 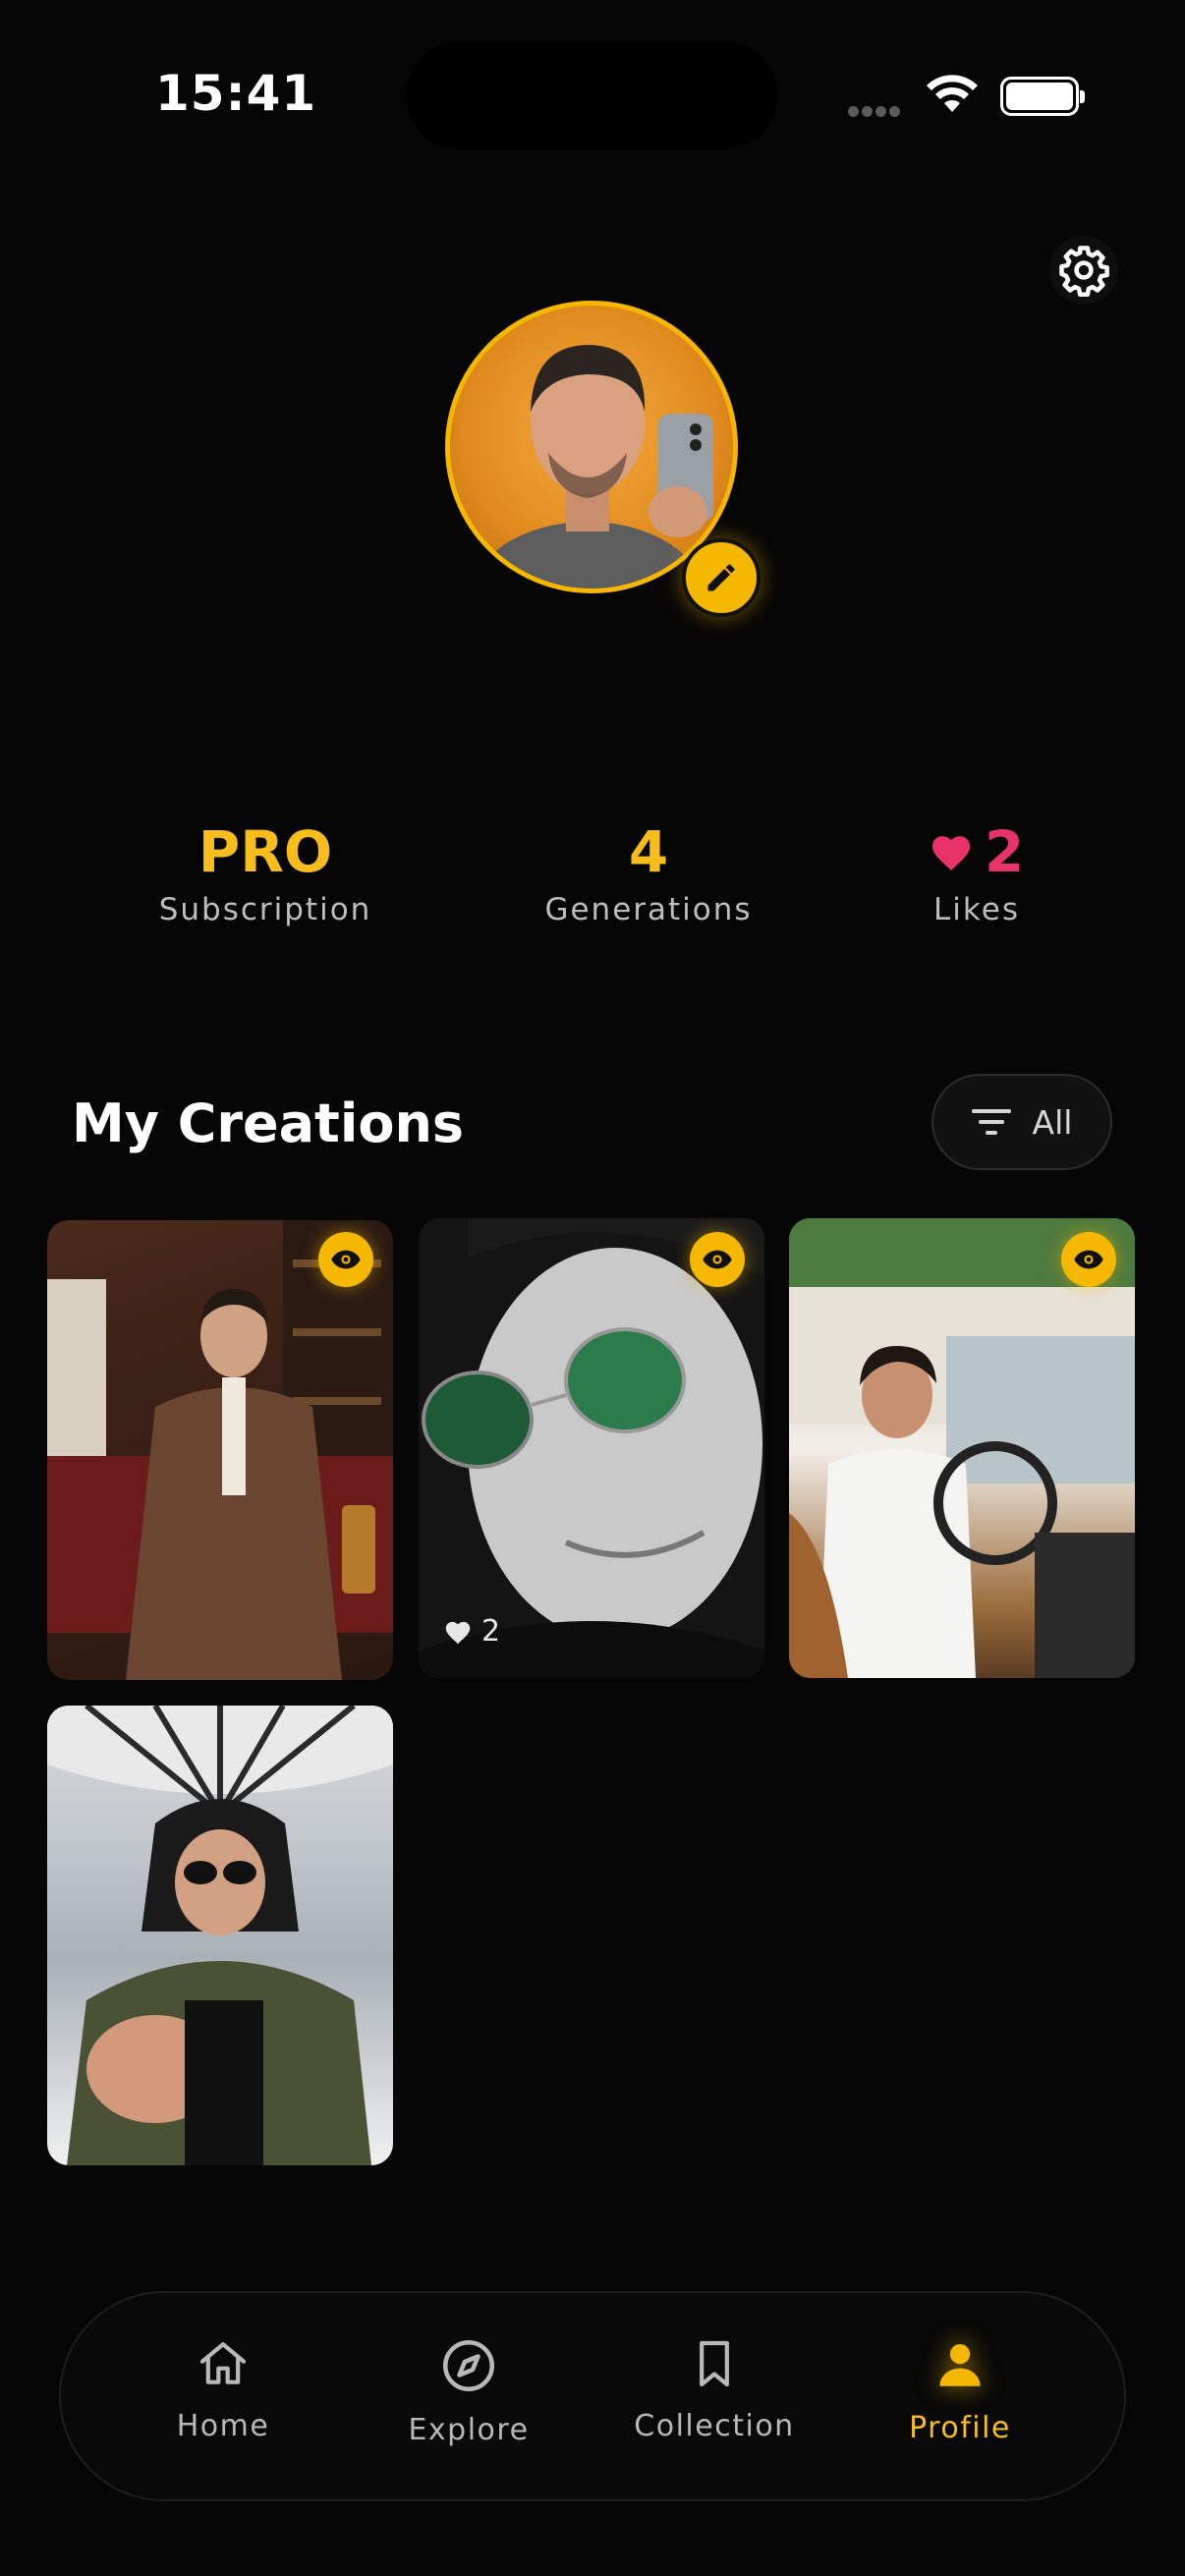 I want to click on status-time: 15:41, so click(x=236, y=93).